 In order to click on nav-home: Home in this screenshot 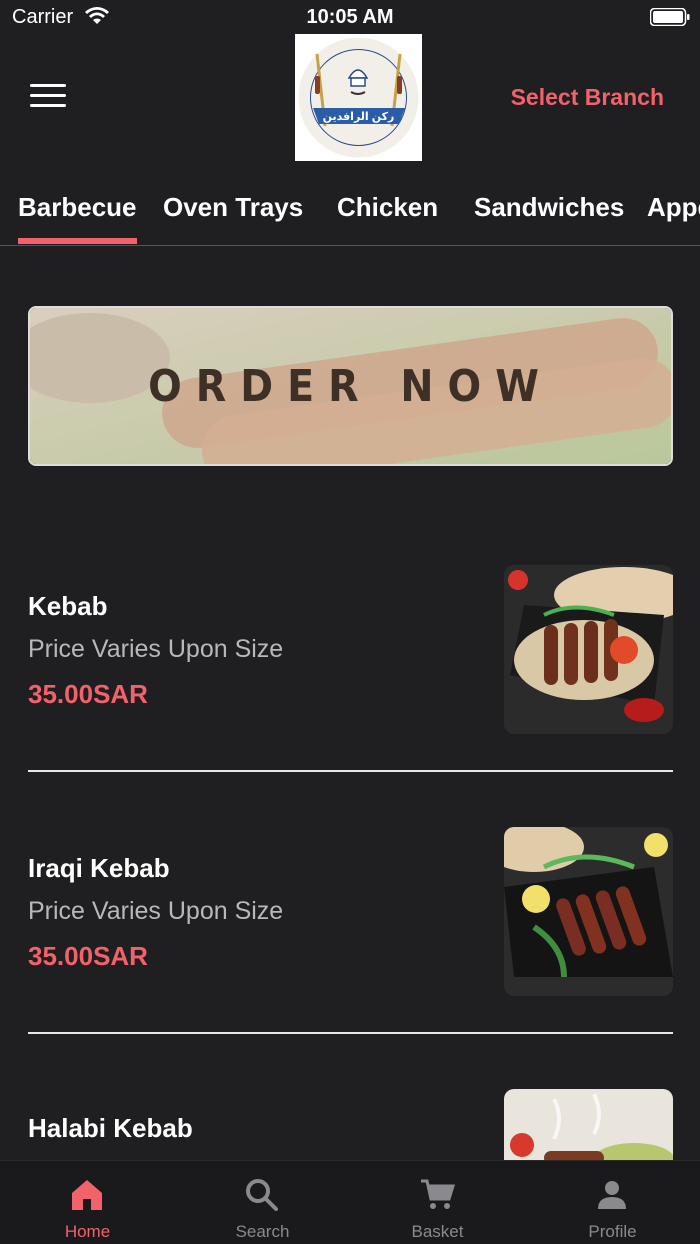, I will do `click(87, 1202)`.